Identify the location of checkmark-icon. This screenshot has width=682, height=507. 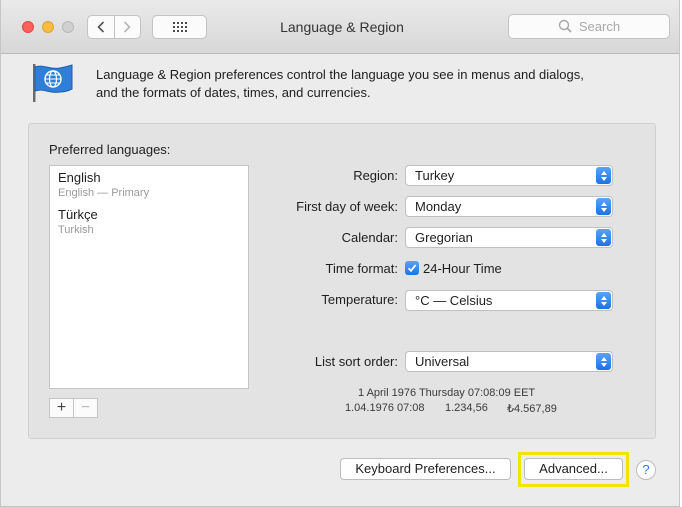
(412, 268).